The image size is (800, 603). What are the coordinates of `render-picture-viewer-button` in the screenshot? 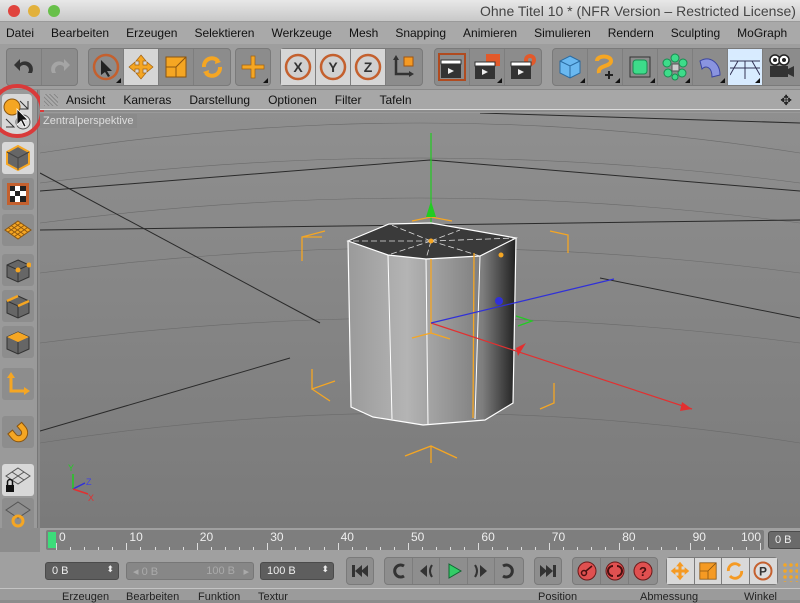 It's located at (487, 67).